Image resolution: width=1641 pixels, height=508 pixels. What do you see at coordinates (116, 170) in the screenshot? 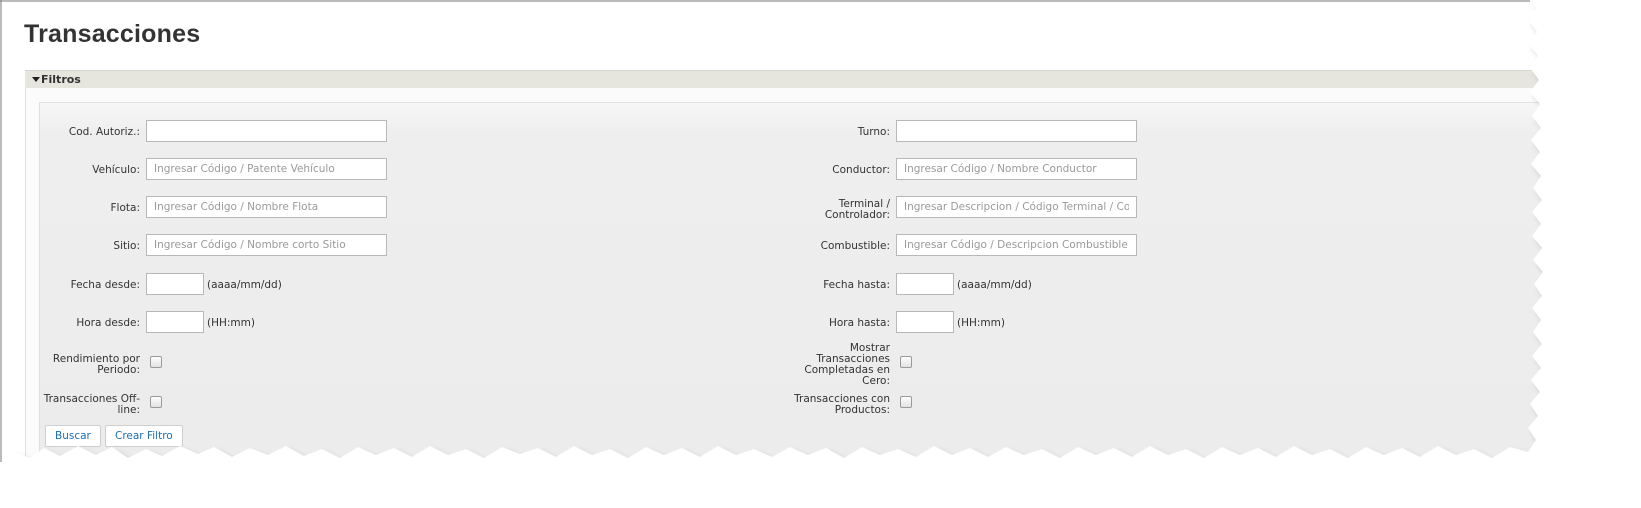
I see `vehiculo-label: Vehículo:` at bounding box center [116, 170].